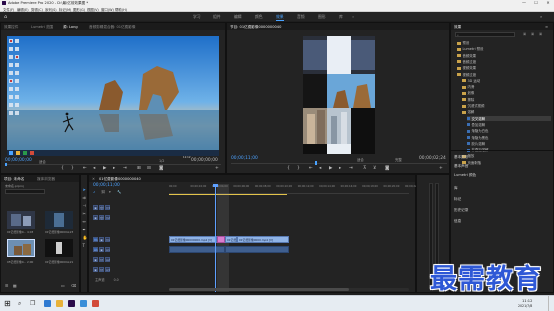  What do you see at coordinates (85, 168) in the screenshot?
I see `go-to-in-icon: ⇤` at bounding box center [85, 168].